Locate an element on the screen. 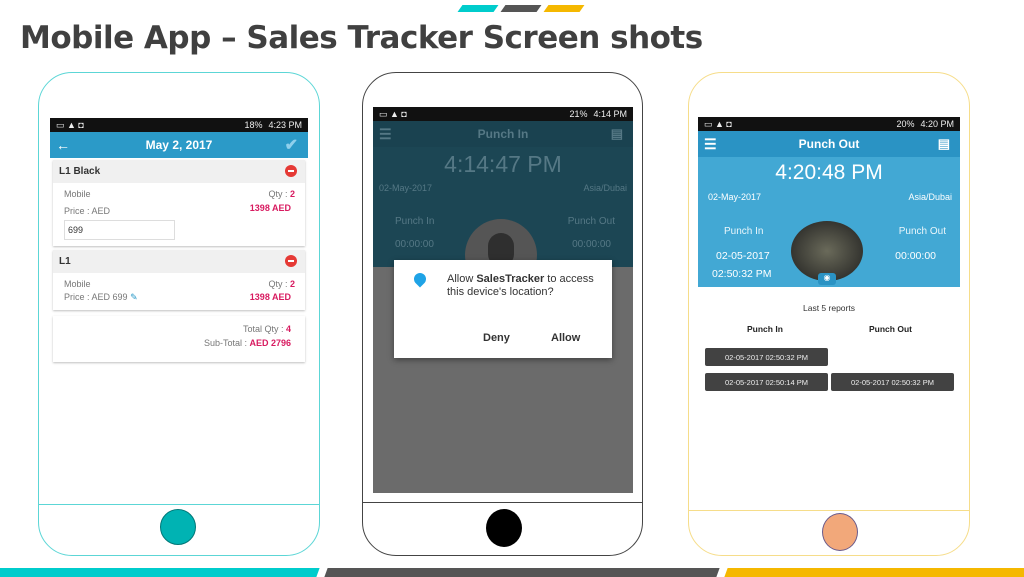 Image resolution: width=1024 pixels, height=577 pixels. price-label: Price : AED is located at coordinates (87, 211).